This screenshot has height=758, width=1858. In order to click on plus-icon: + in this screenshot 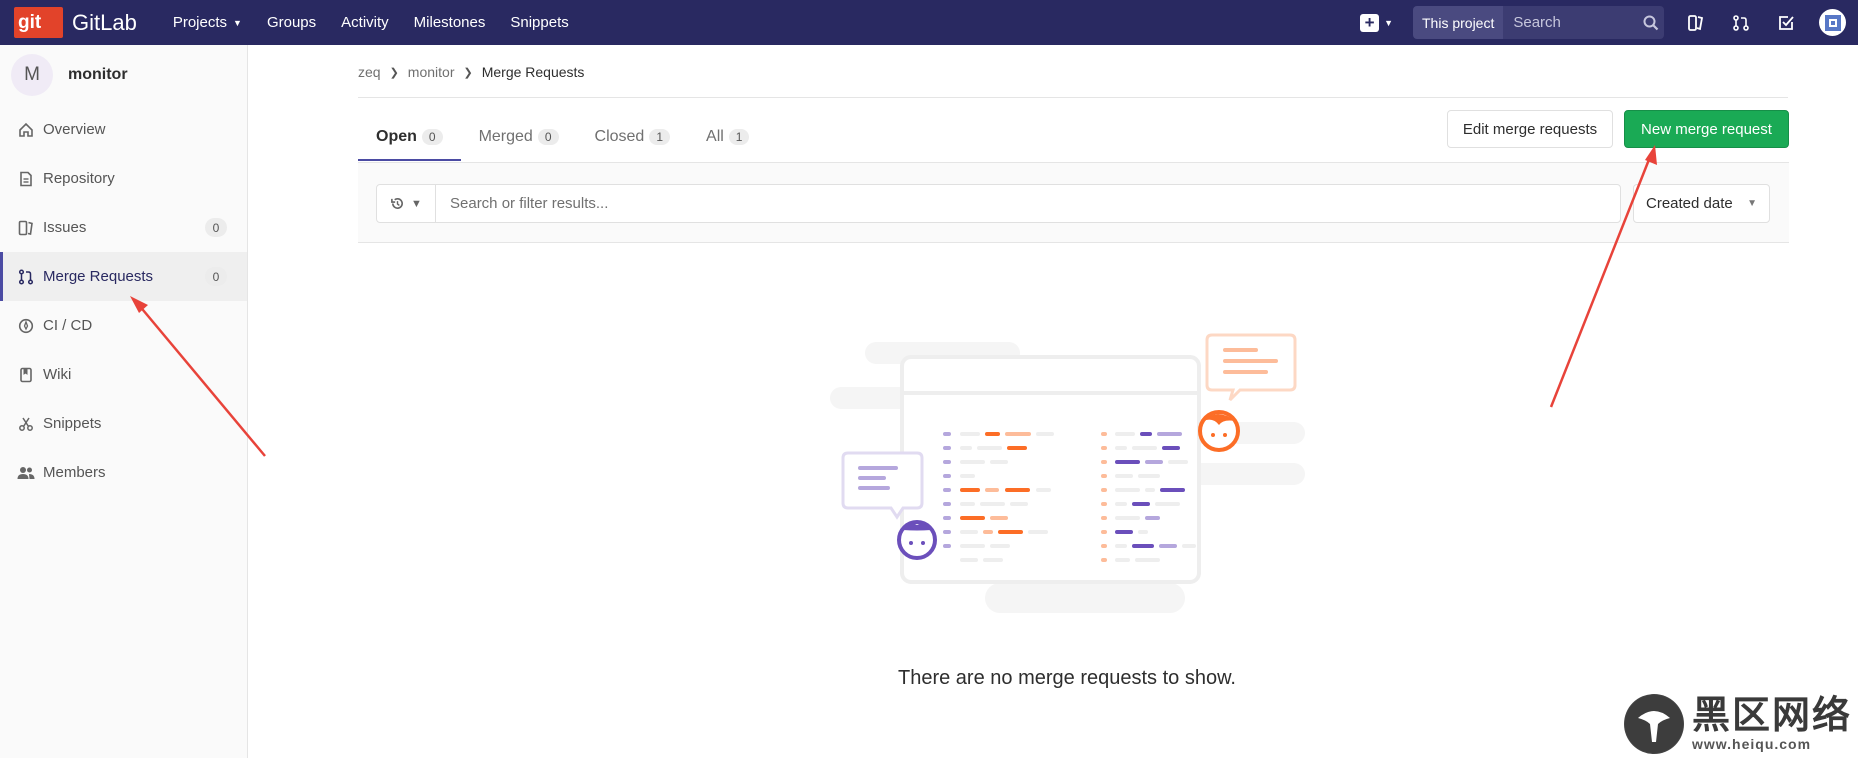, I will do `click(1370, 22)`.